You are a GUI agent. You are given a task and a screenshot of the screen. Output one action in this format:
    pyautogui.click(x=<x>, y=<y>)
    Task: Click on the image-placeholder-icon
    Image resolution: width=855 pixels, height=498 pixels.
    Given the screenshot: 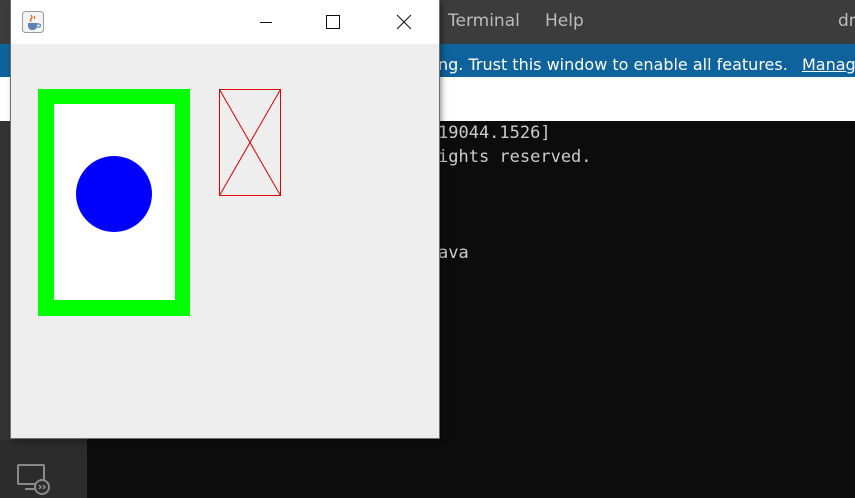 What is the action you would take?
    pyautogui.click(x=250, y=142)
    